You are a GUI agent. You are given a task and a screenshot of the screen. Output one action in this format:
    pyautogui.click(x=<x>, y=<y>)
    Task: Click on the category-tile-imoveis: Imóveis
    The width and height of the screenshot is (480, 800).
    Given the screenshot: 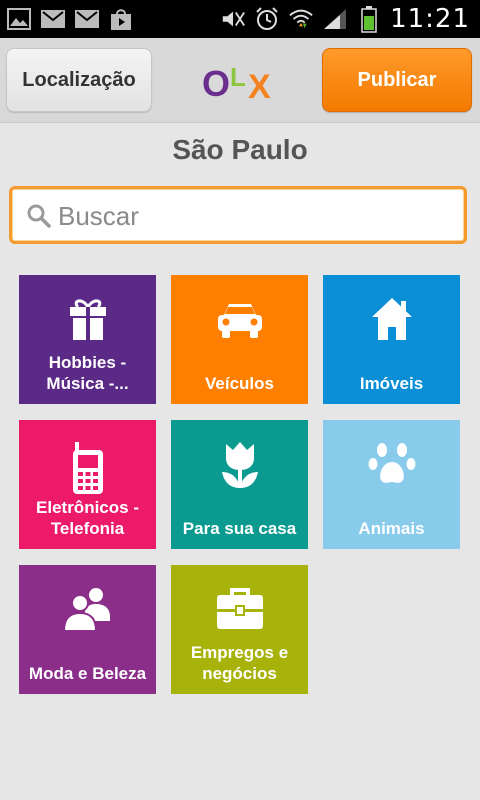 What is the action you would take?
    pyautogui.click(x=391, y=339)
    